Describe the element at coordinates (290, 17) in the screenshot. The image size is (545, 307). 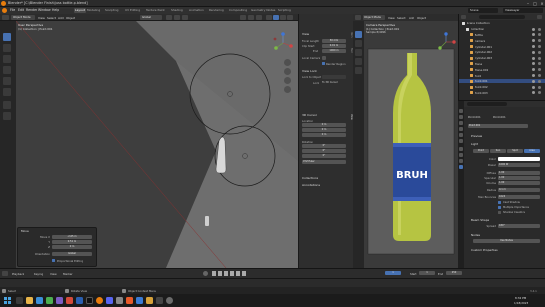
I see `rendered-shading-icon` at that location.